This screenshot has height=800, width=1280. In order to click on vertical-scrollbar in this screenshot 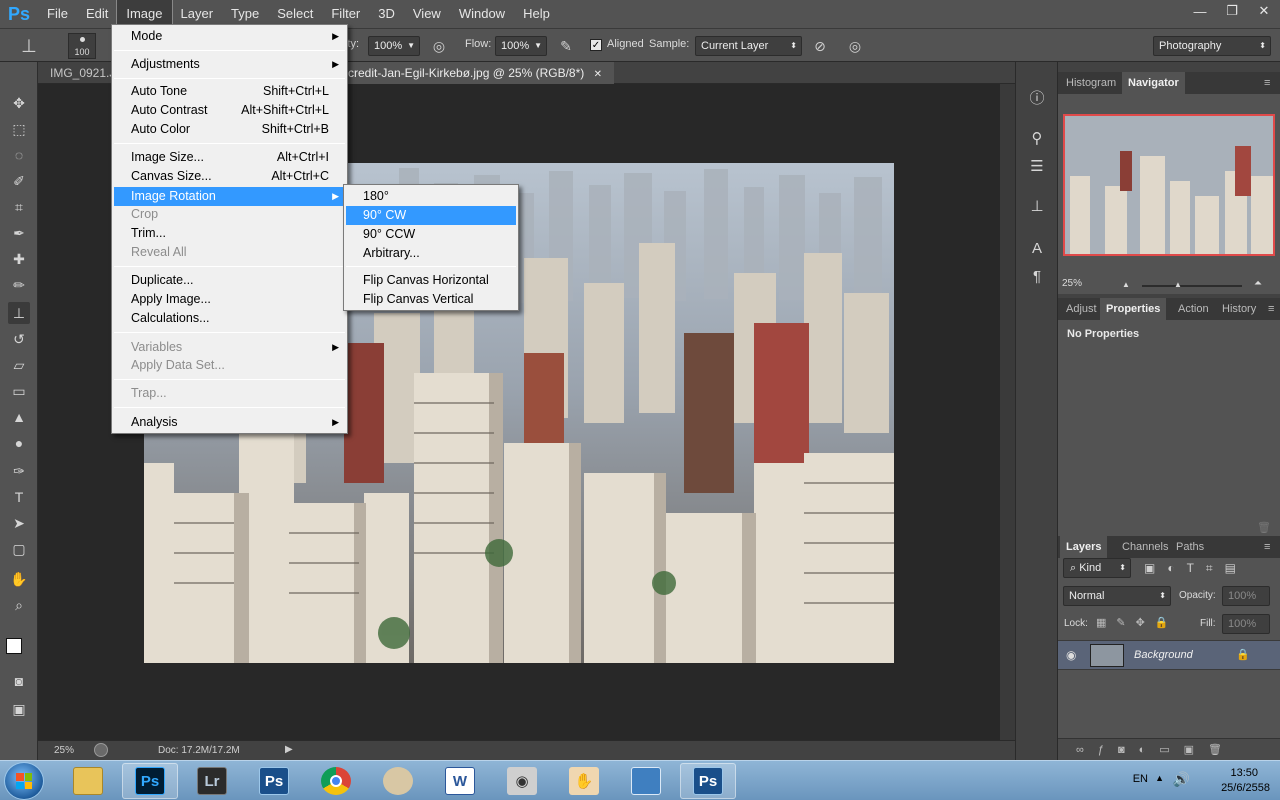, I will do `click(1007, 412)`.